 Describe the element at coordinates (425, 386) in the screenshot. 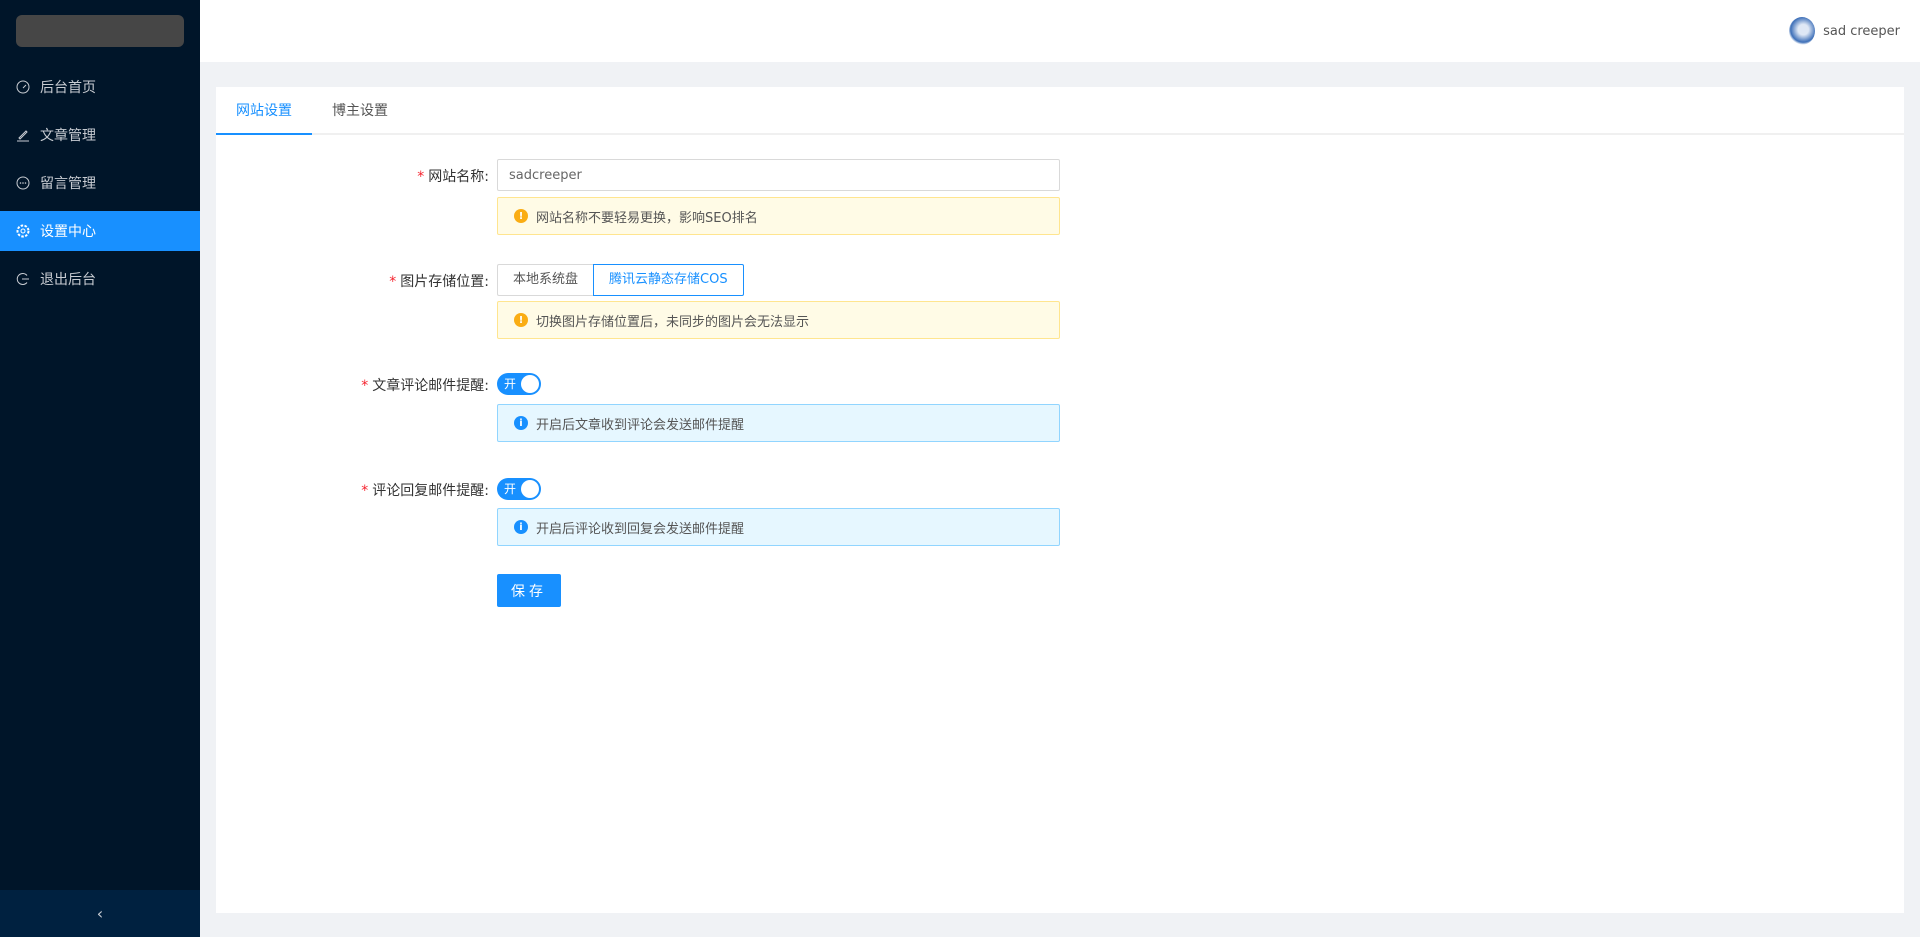

I see `comment-mail-label: * 文章评论邮件提醒:` at that location.